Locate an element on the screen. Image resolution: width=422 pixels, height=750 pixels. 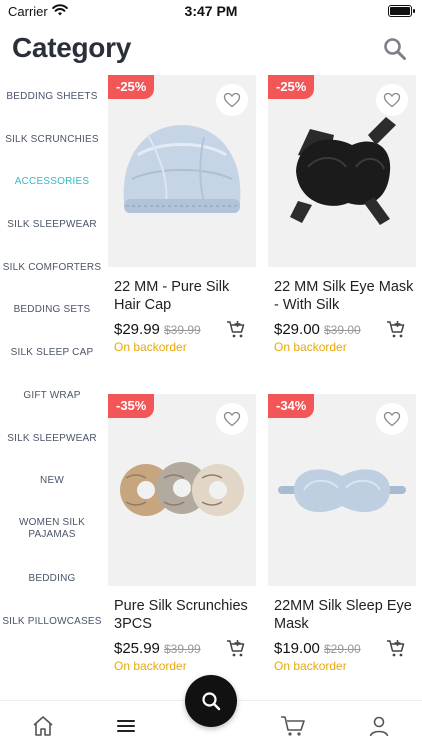
product-old-price: $29.00 is located at coordinates (342, 649).